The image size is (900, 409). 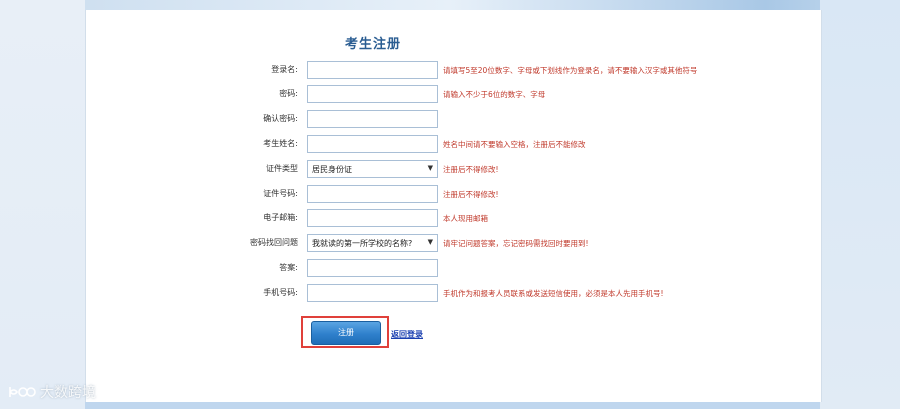 I want to click on security-question-selected-value: 我就读的第一所学校的名称?, so click(x=362, y=243).